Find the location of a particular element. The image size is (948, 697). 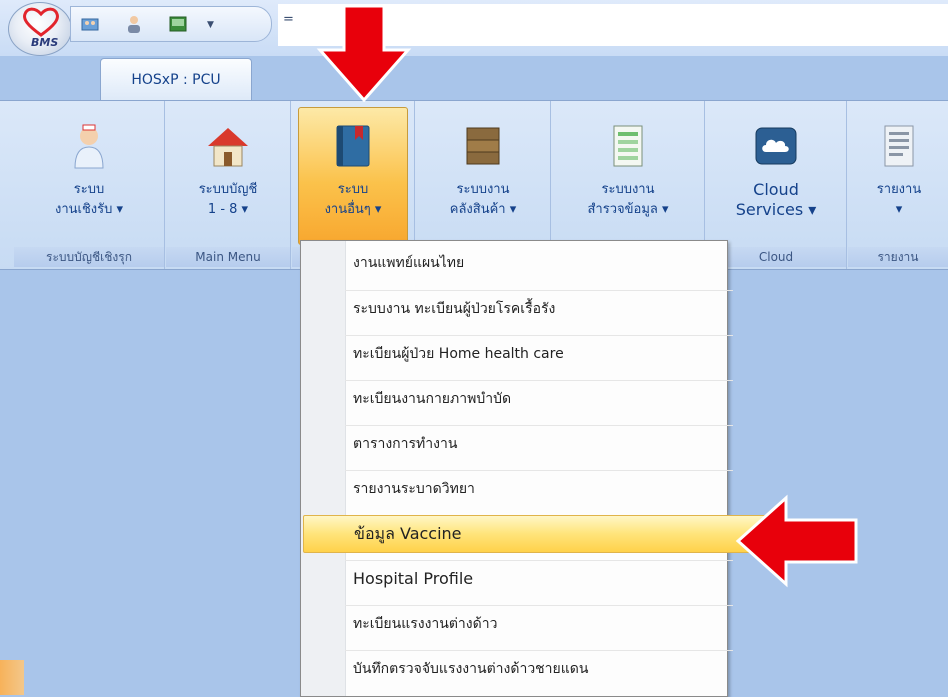

qat-dropdown-icon: ▼ is located at coordinates (210, 25).